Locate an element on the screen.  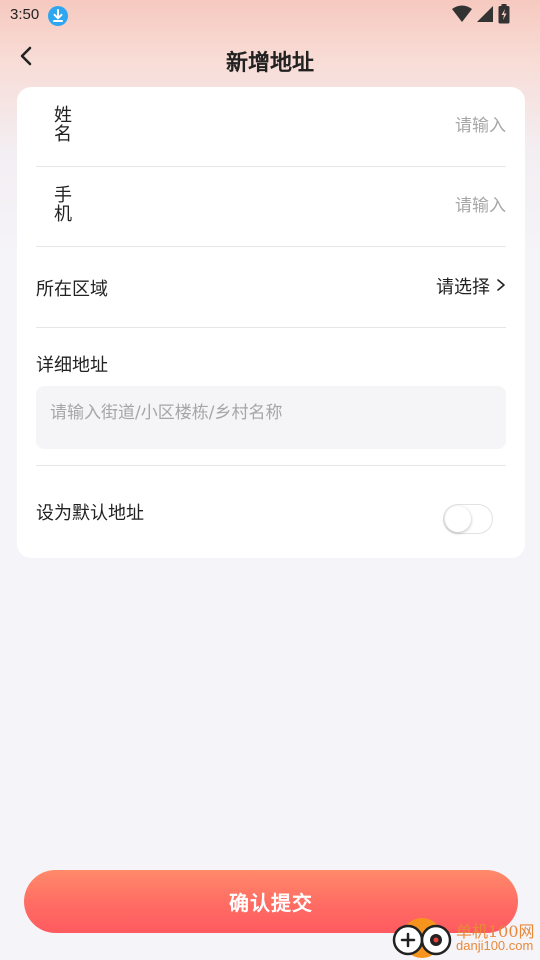
name-label: 姓 名 is located at coordinates (63, 125).